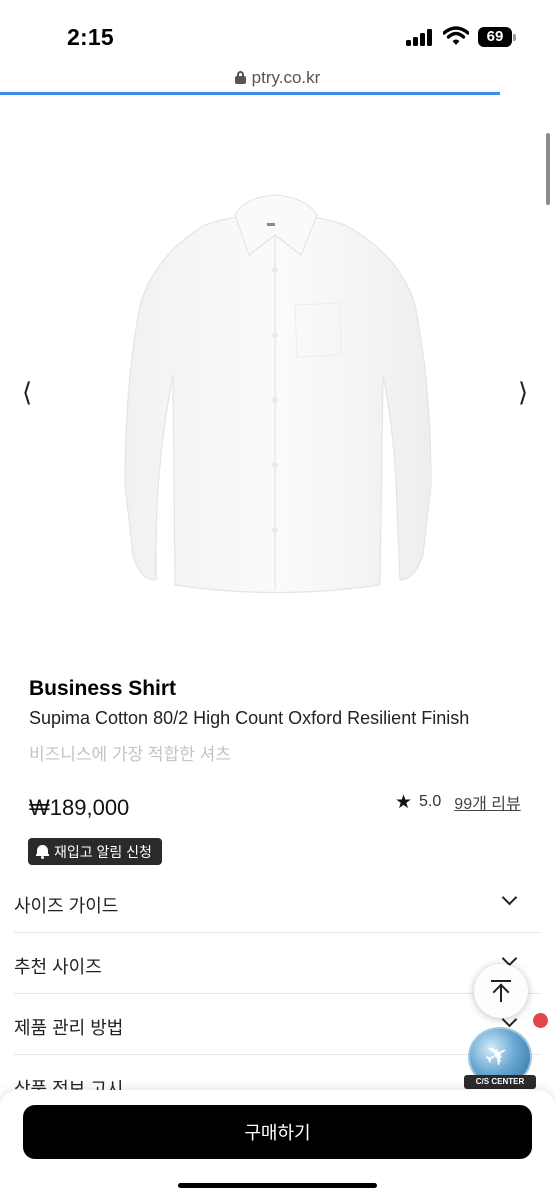  I want to click on scroll-to-top-button, so click(501, 991).